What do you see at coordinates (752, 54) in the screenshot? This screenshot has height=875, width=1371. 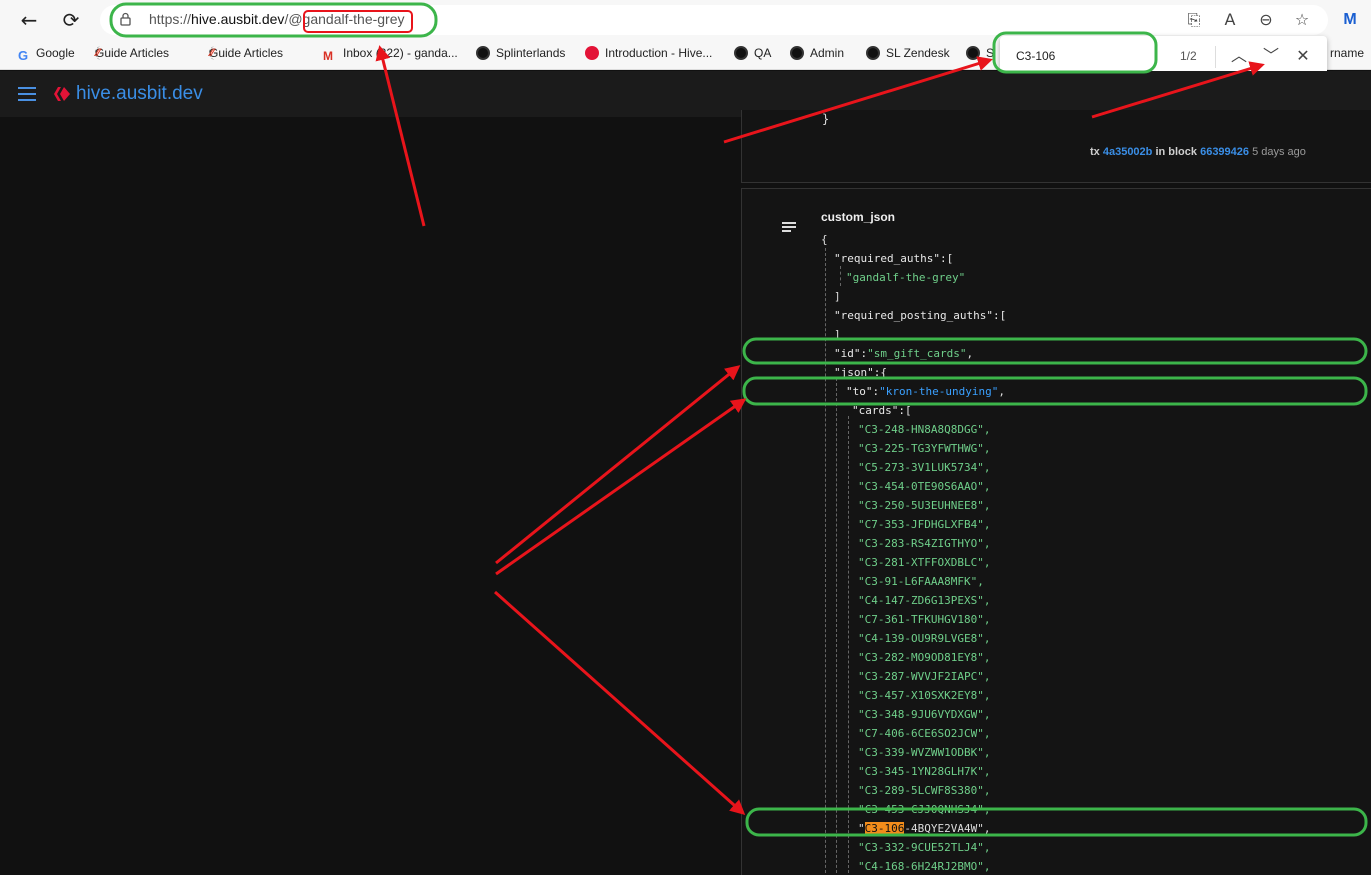 I see `bookmark-item: QA` at bounding box center [752, 54].